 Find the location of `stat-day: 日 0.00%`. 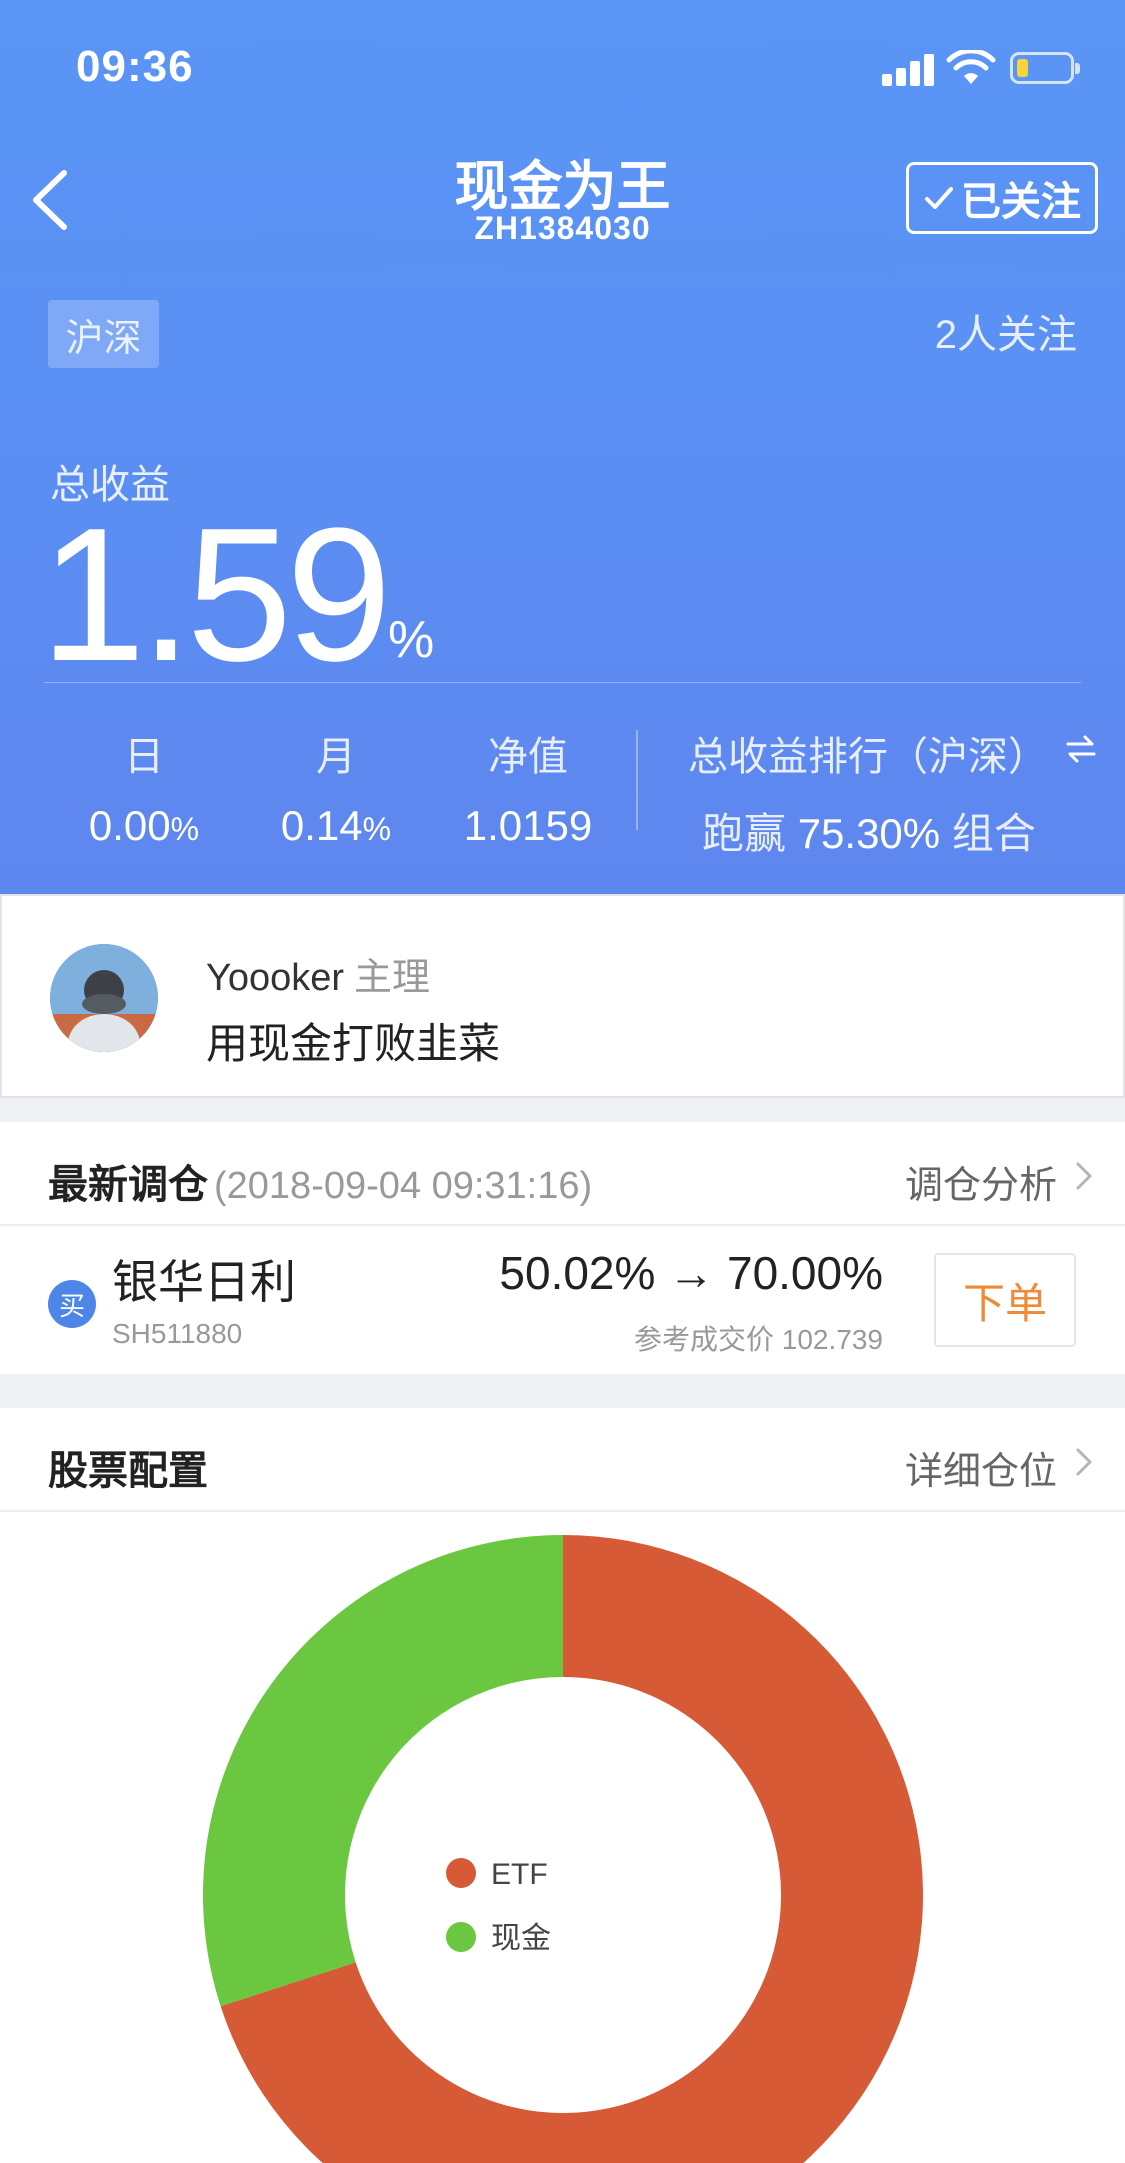

stat-day: 日 0.00% is located at coordinates (144, 787).